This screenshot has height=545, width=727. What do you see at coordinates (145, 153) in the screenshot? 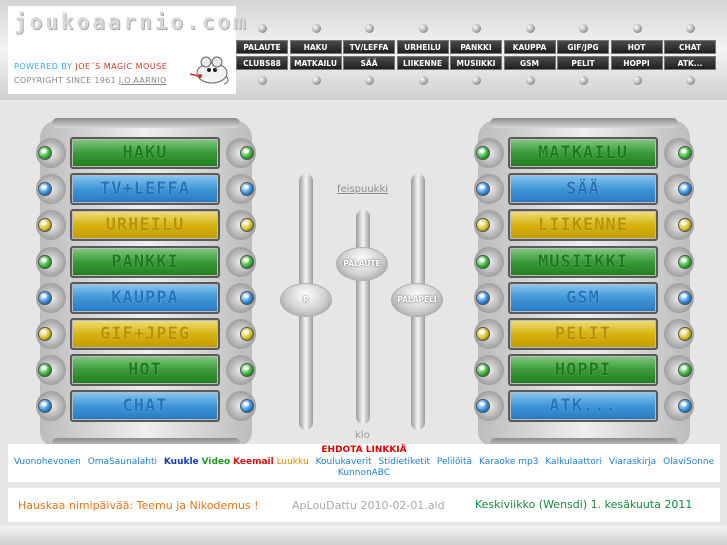
I see `panel-button-haku: HAKU` at bounding box center [145, 153].